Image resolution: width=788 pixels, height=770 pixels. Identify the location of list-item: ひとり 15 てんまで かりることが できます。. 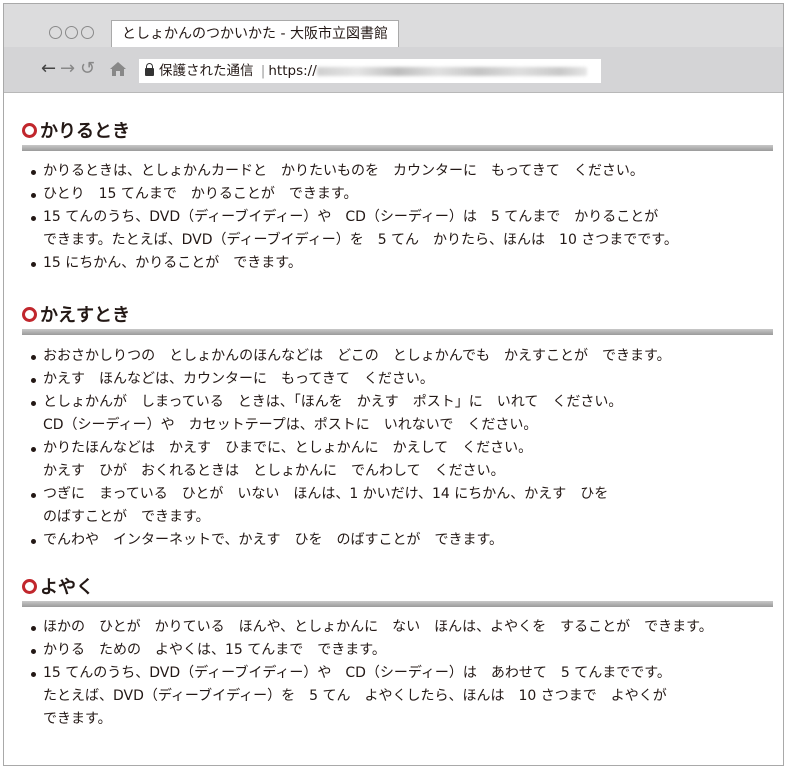
(353, 194).